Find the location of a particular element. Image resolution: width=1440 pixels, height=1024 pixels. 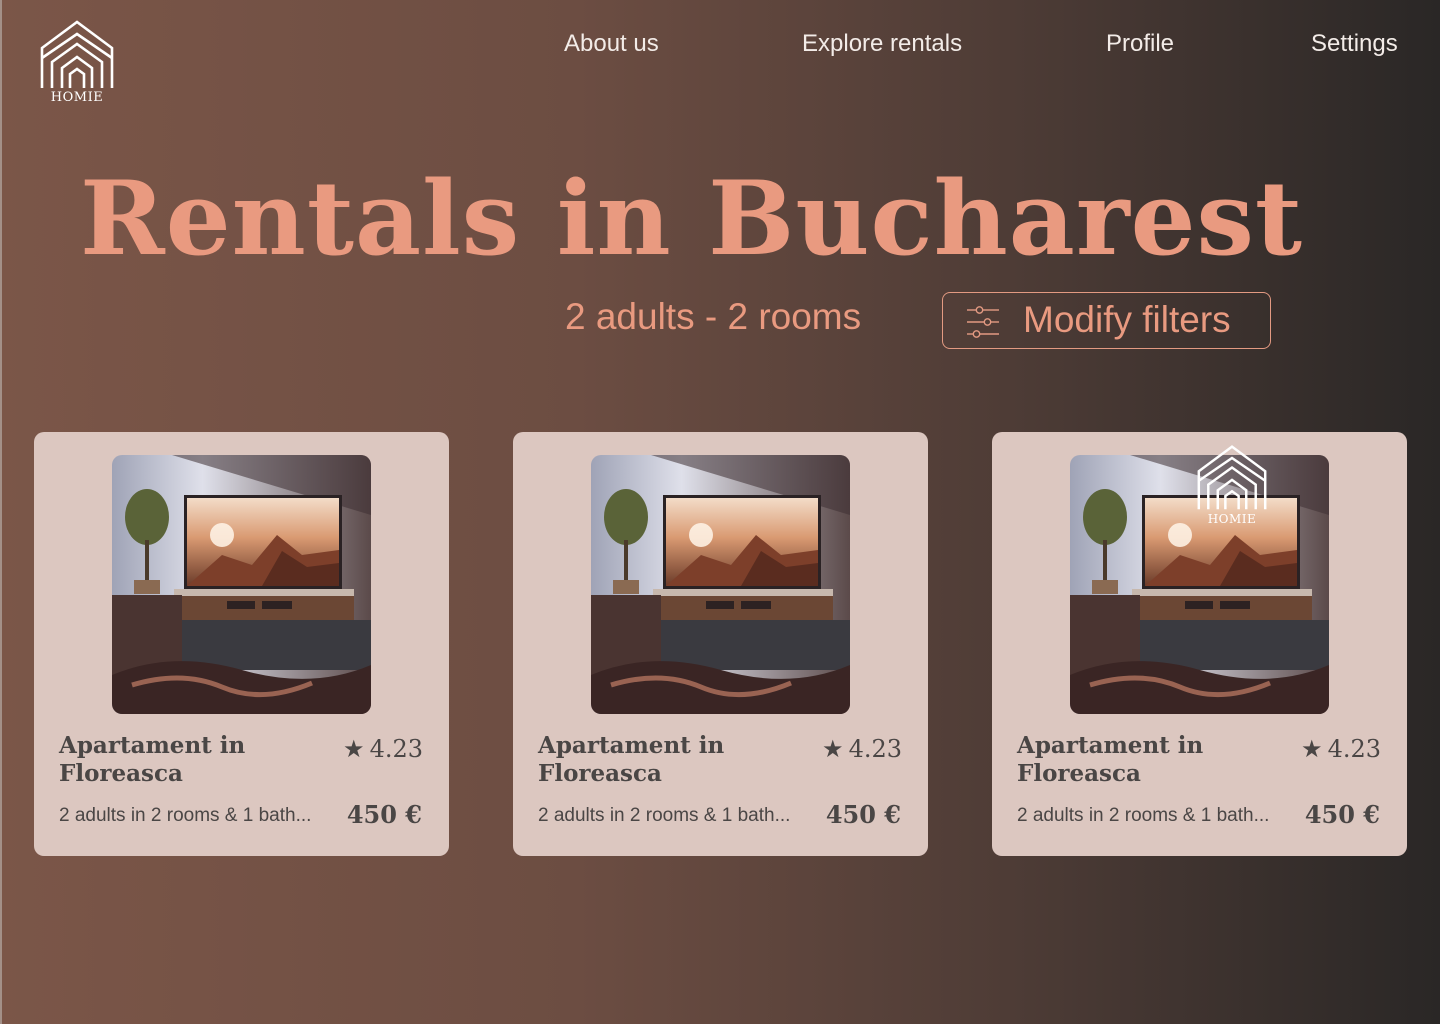

window-edge is located at coordinates (1, 512).